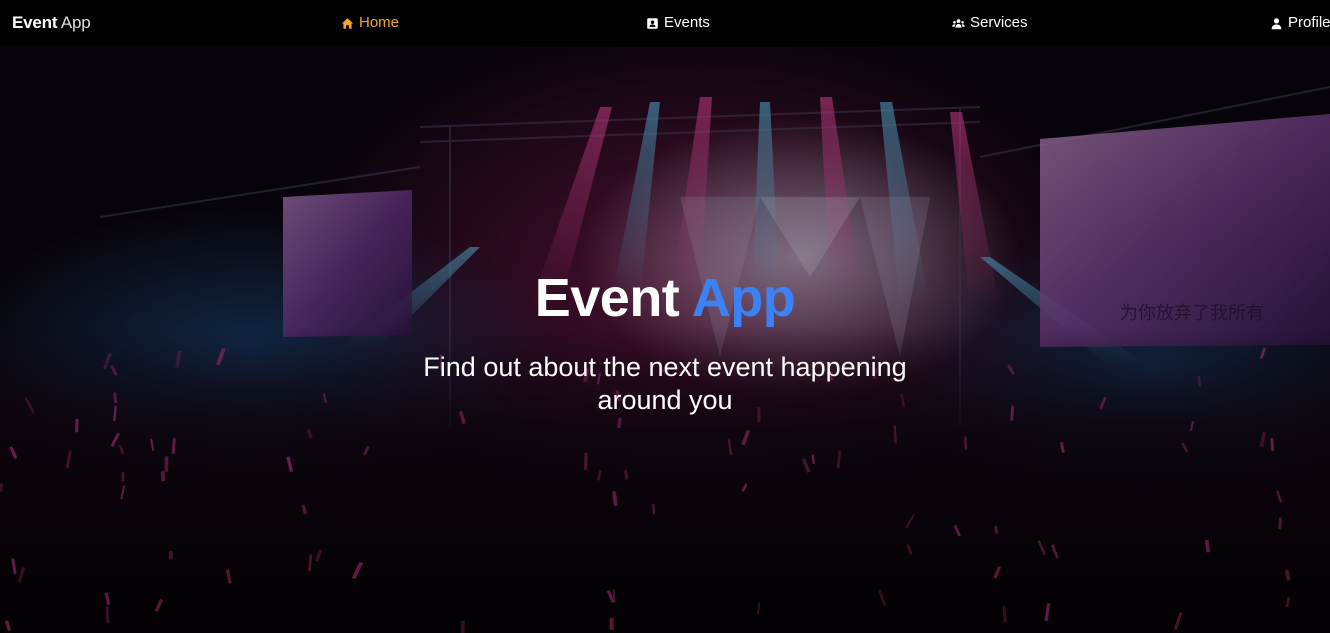 Image resolution: width=1330 pixels, height=633 pixels. What do you see at coordinates (652, 23) in the screenshot?
I see `id-card-icon` at bounding box center [652, 23].